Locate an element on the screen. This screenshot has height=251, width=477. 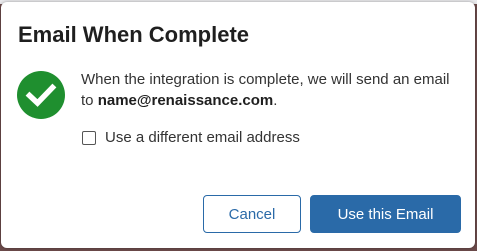
different-email-checkbox-row: Use a different email address is located at coordinates (191, 137).